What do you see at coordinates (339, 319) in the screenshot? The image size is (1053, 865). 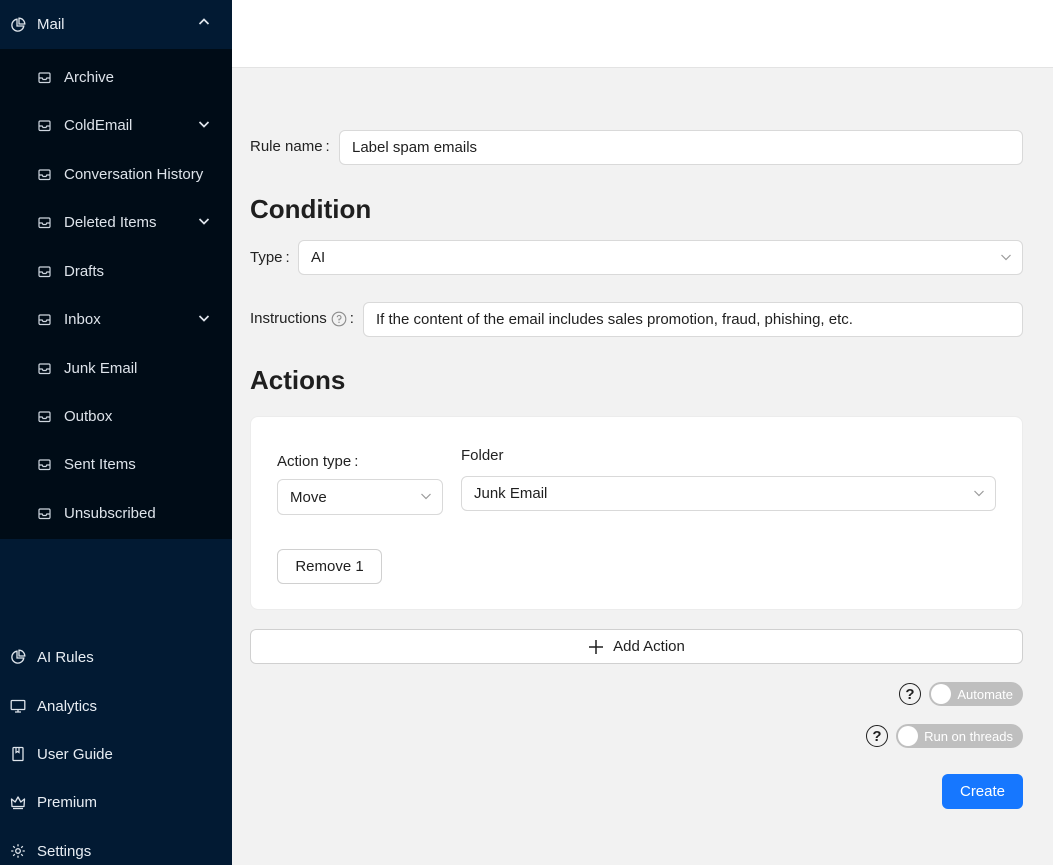 I see `question-circle-icon` at bounding box center [339, 319].